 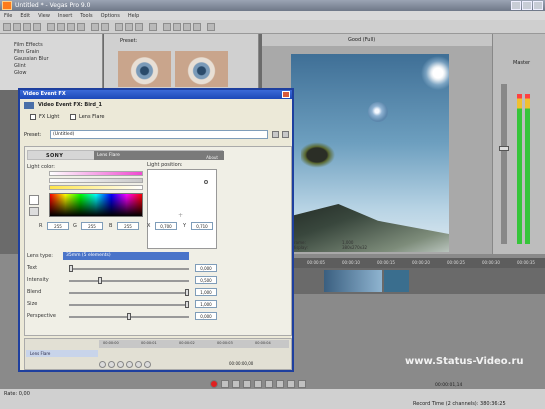 I want to click on fader-knob, so click(x=504, y=148).